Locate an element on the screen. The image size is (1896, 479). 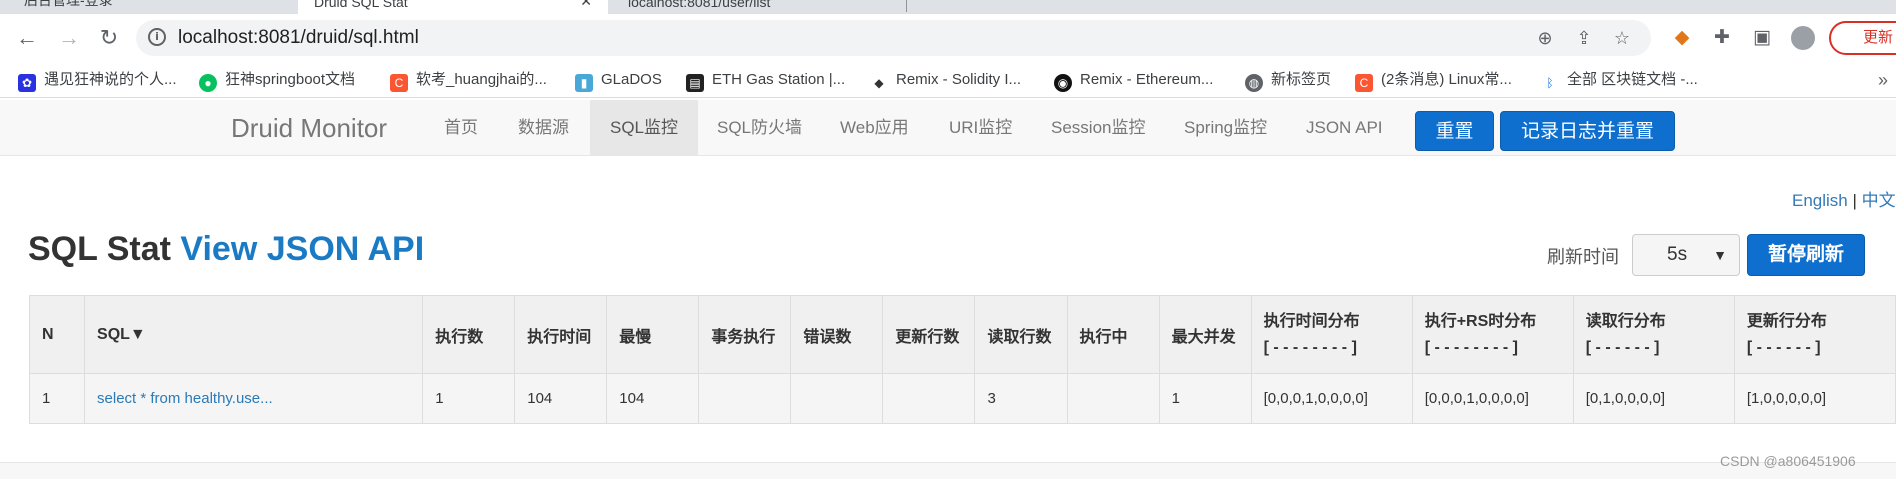
browser-tab: localhost:8081/user/list is located at coordinates (757, 7).